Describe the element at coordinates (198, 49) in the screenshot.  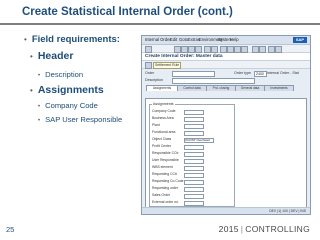
I see `cancel-icon` at that location.